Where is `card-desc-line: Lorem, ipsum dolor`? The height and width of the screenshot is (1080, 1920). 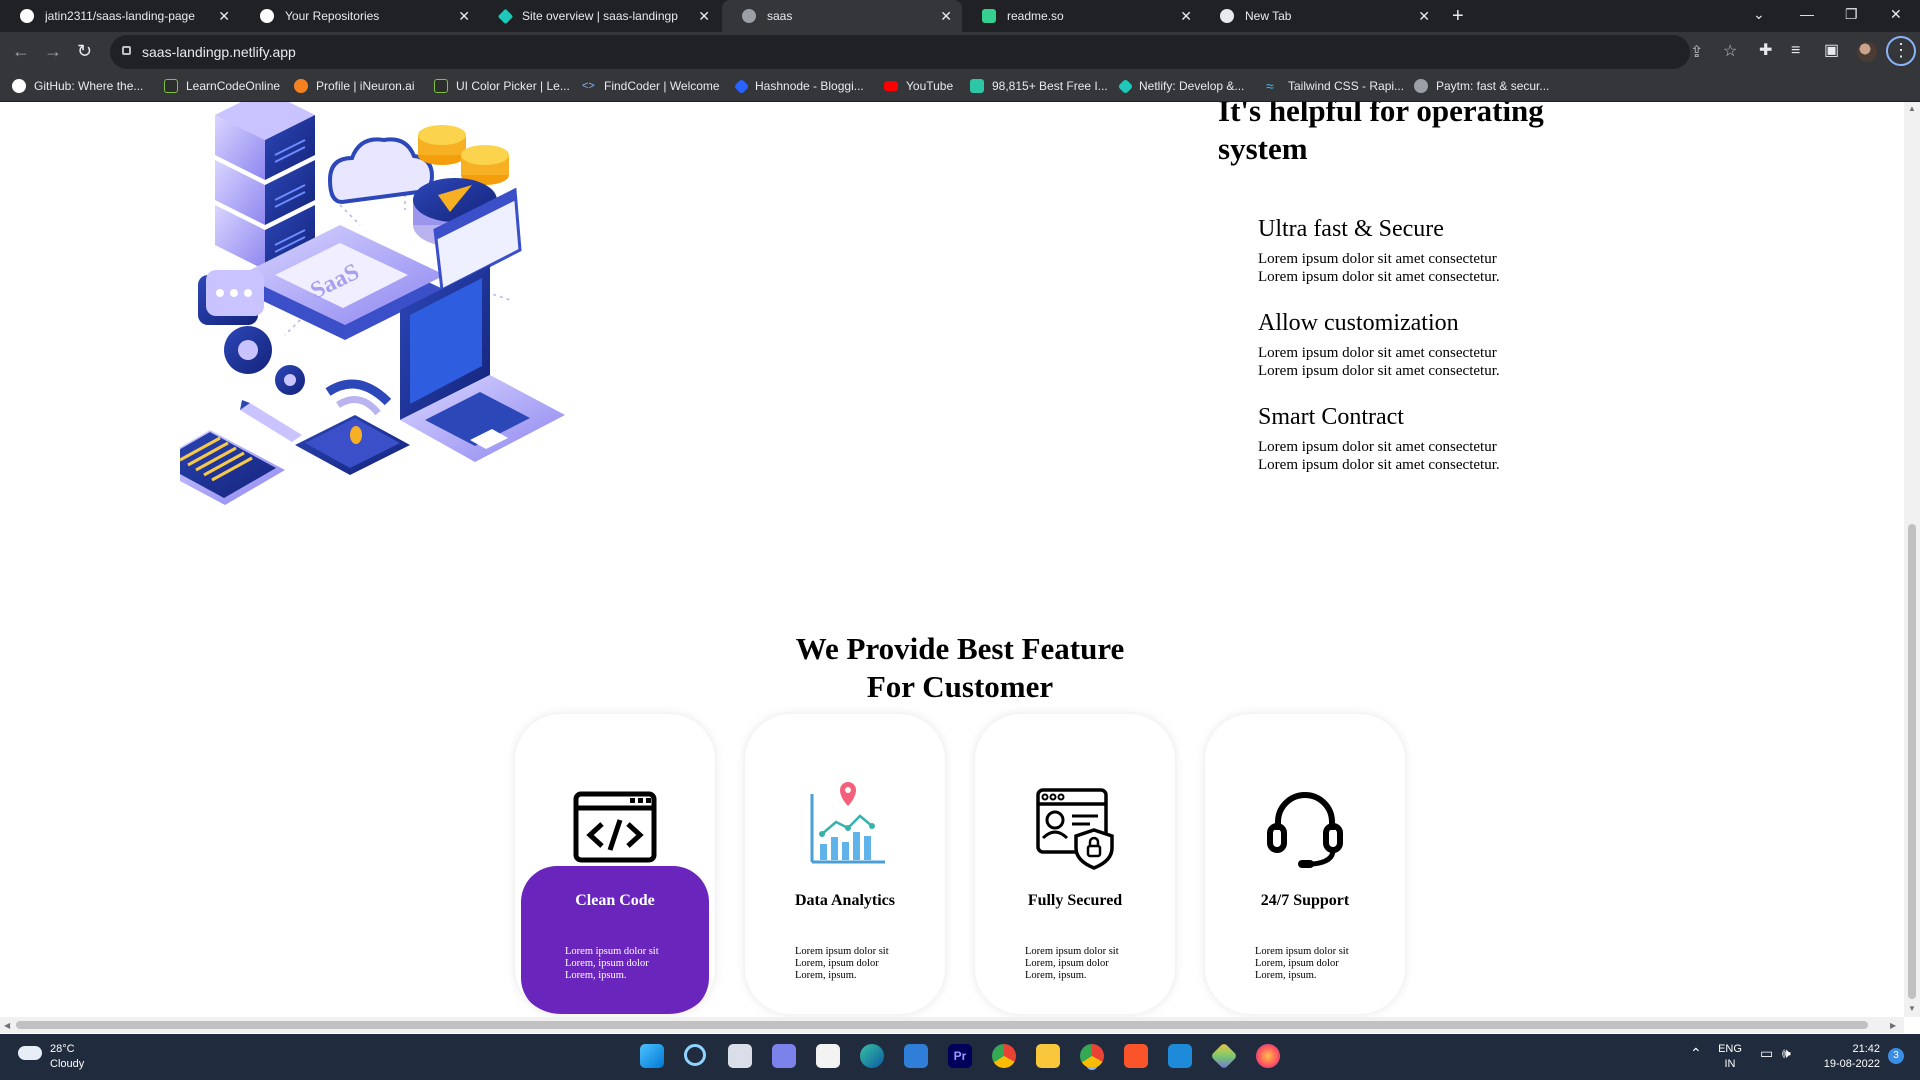 card-desc-line: Lorem, ipsum dolor is located at coordinates (1297, 963).